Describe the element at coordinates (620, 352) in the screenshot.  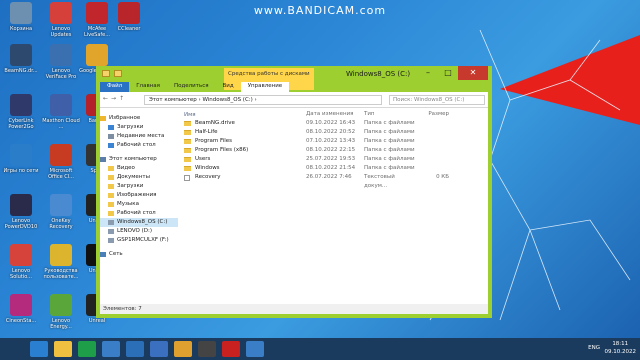
I see `clock-date: 09.10.2022` at that location.